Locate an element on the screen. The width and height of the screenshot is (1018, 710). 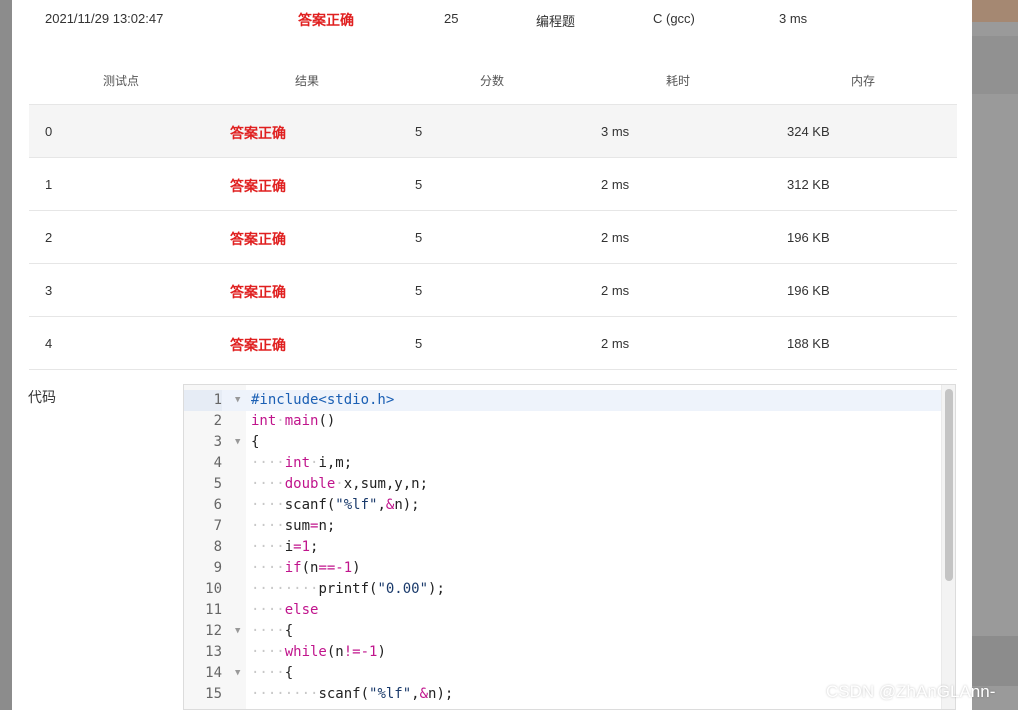
code-text: { is located at coordinates (255, 442).